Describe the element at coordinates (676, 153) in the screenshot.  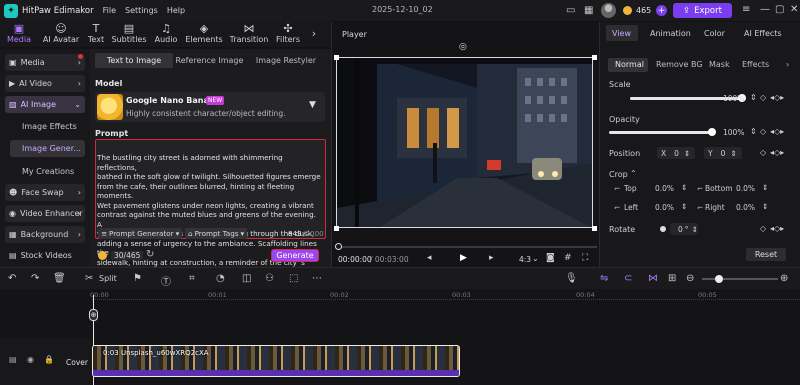
I see `position-x-field: X 0 ⇕` at that location.